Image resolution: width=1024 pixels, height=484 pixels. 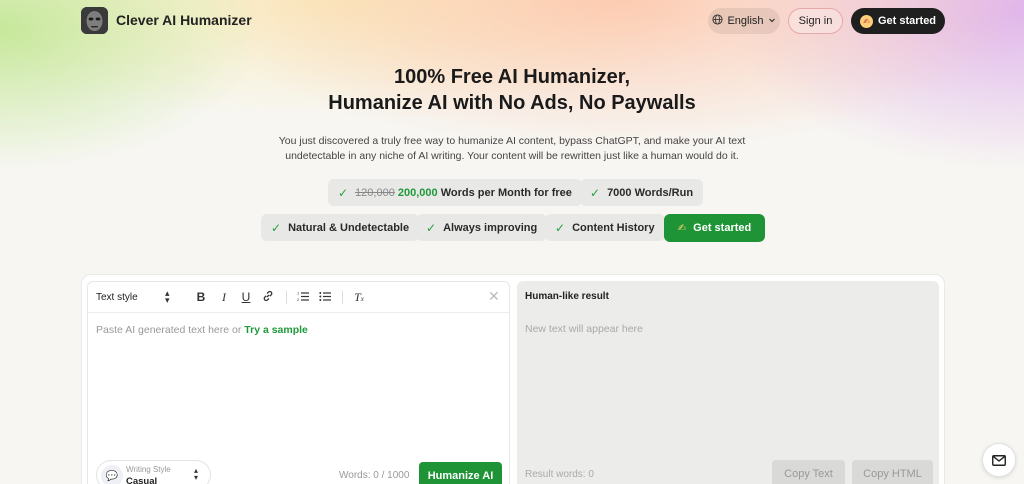 I want to click on input-word-count: Words: 0 / 1000, so click(x=374, y=475).